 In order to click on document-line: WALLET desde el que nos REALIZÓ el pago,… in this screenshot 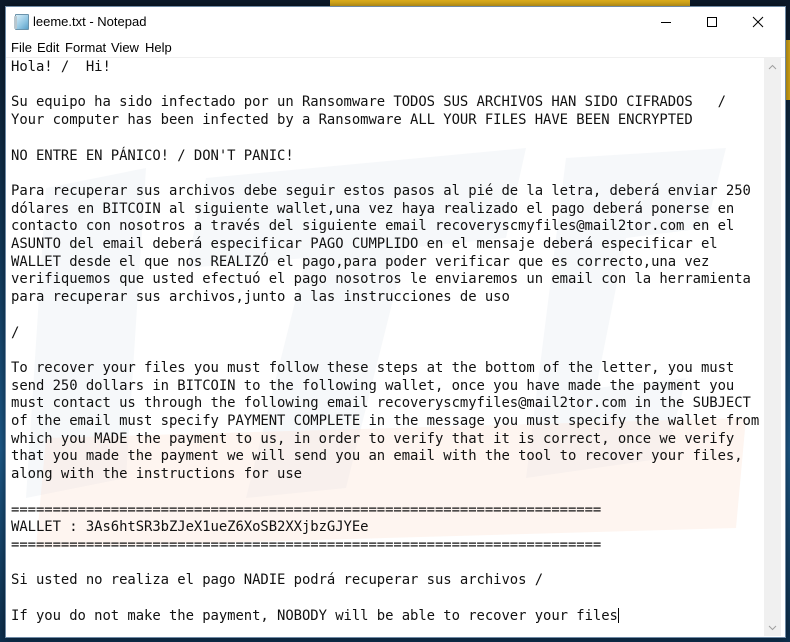, I will do `click(360, 261)`.